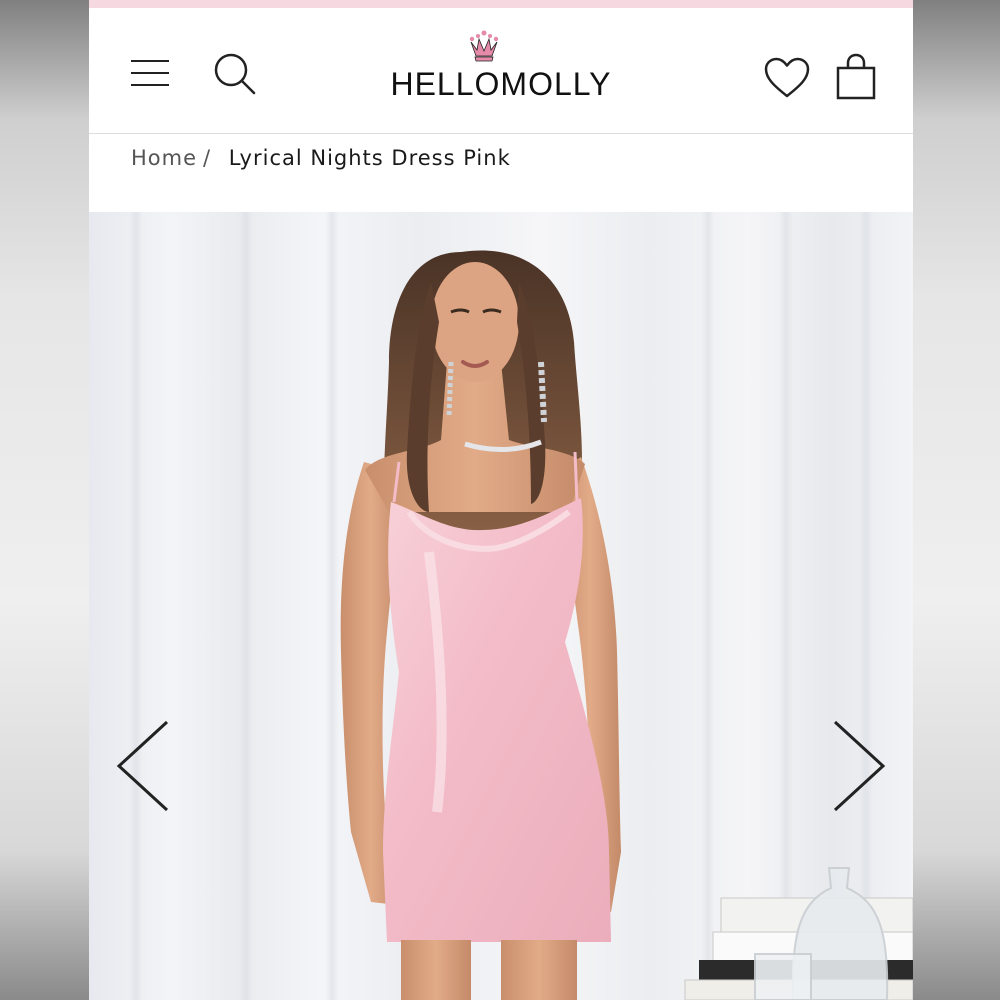  What do you see at coordinates (235, 75) in the screenshot?
I see `search-icon` at bounding box center [235, 75].